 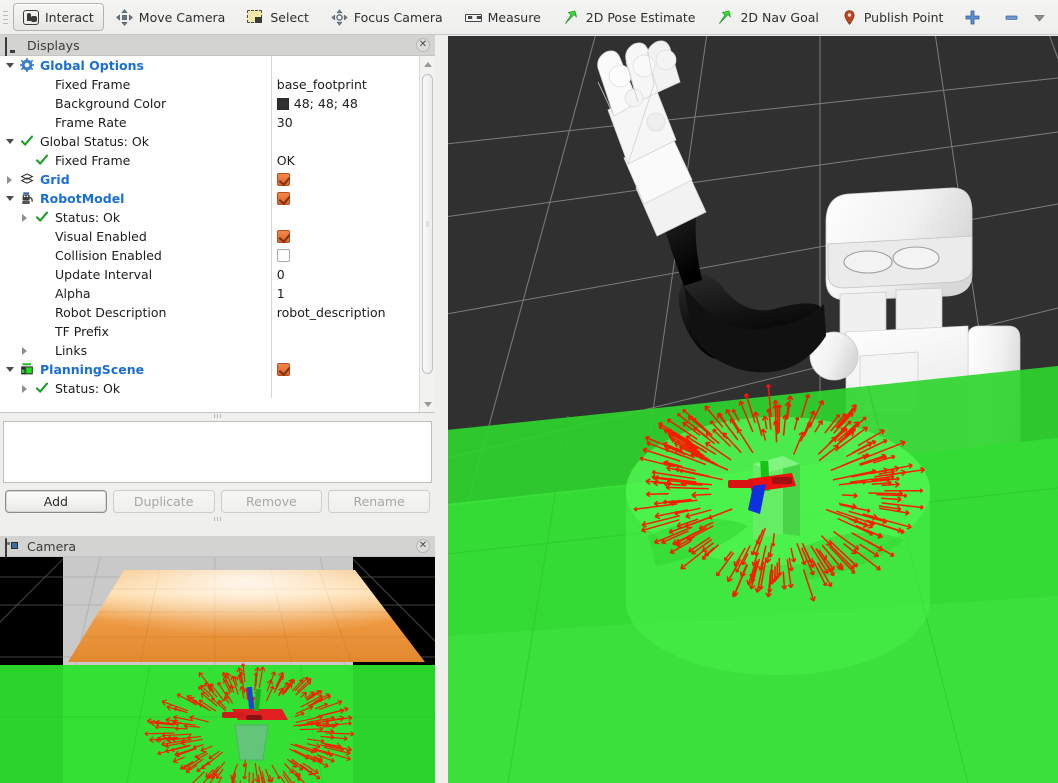 I want to click on tree-row: PlanningScene, so click(x=209, y=369).